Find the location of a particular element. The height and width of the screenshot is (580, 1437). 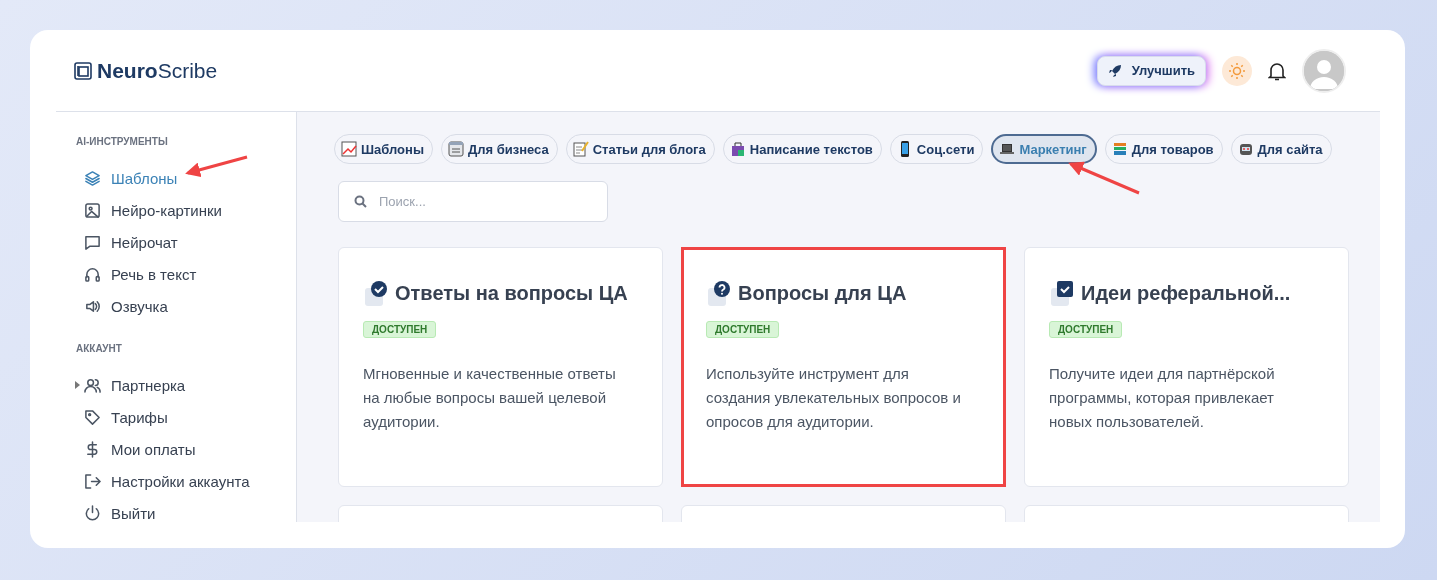

notepad-icon is located at coordinates (580, 149).